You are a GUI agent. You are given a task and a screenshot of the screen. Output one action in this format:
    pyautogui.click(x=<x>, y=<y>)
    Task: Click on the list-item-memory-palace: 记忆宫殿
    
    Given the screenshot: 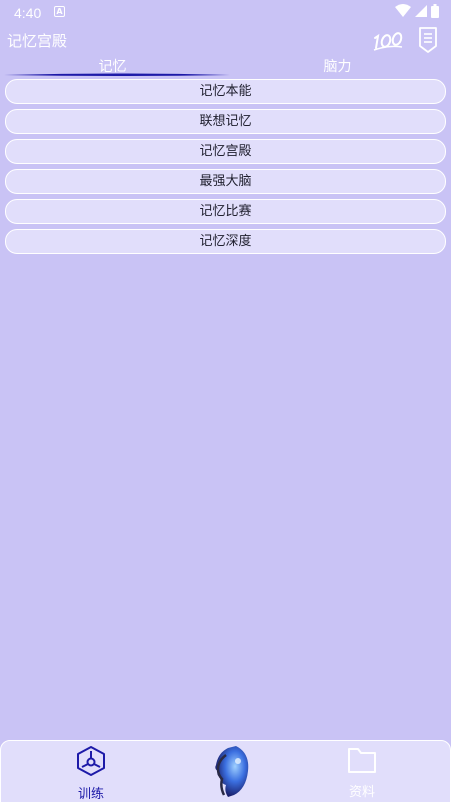 What is the action you would take?
    pyautogui.click(x=225, y=151)
    